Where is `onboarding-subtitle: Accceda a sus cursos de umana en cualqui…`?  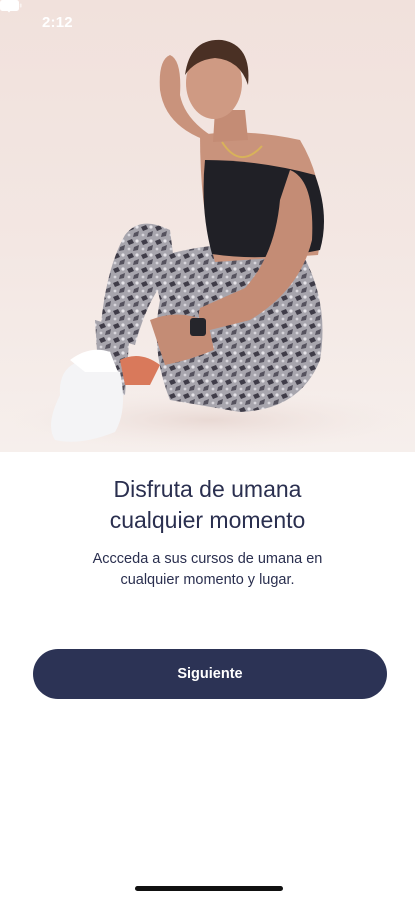 onboarding-subtitle: Accceda a sus cursos de umana en cualqui… is located at coordinates (207, 570).